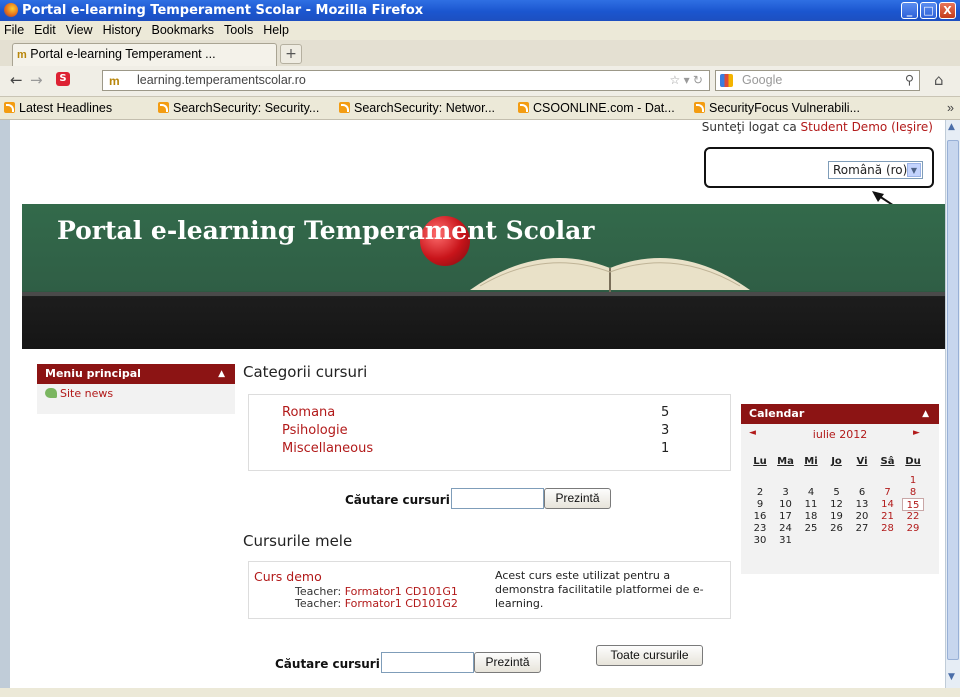  What do you see at coordinates (401, 603) in the screenshot?
I see `teacher-link: Formator1 CD101G2` at bounding box center [401, 603].